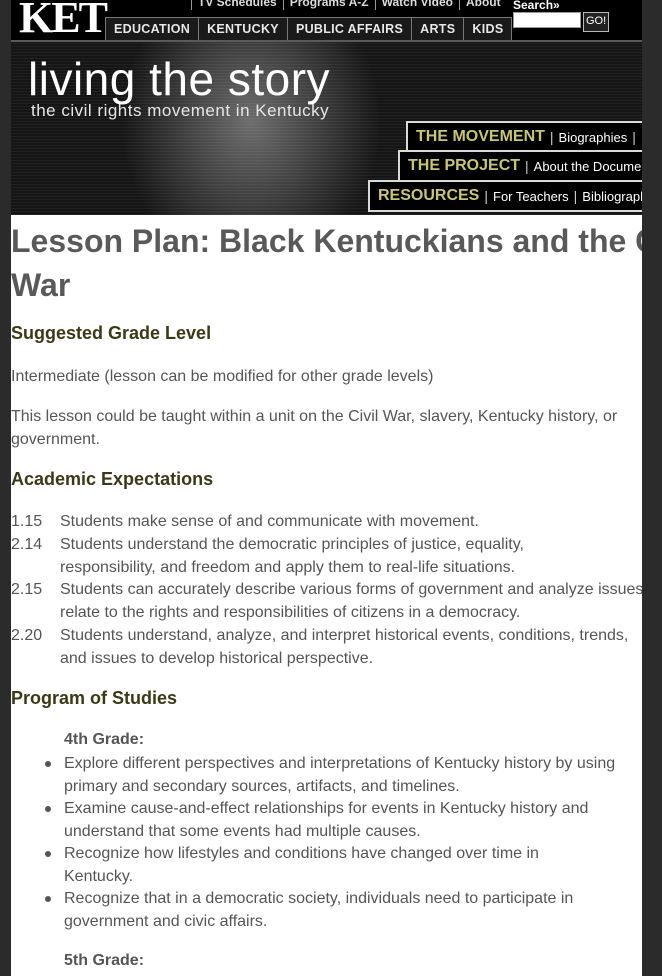 This screenshot has width=662, height=976. Describe the element at coordinates (180, 110) in the screenshot. I see `site-subtitle: the civil rights movement in Kentucky` at that location.